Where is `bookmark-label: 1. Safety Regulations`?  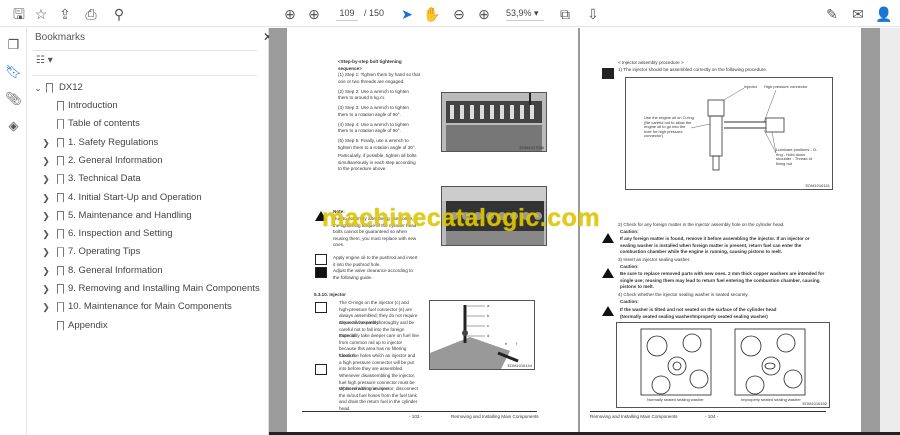 bookmark-label: 1. Safety Regulations is located at coordinates (113, 142).